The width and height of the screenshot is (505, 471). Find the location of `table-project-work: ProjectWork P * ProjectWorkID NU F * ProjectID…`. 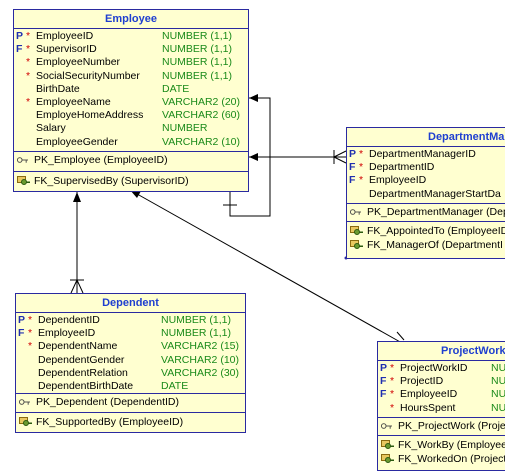

table-project-work: ProjectWork P * ProjectWorkID NU F * ProjectID… is located at coordinates (441, 406).